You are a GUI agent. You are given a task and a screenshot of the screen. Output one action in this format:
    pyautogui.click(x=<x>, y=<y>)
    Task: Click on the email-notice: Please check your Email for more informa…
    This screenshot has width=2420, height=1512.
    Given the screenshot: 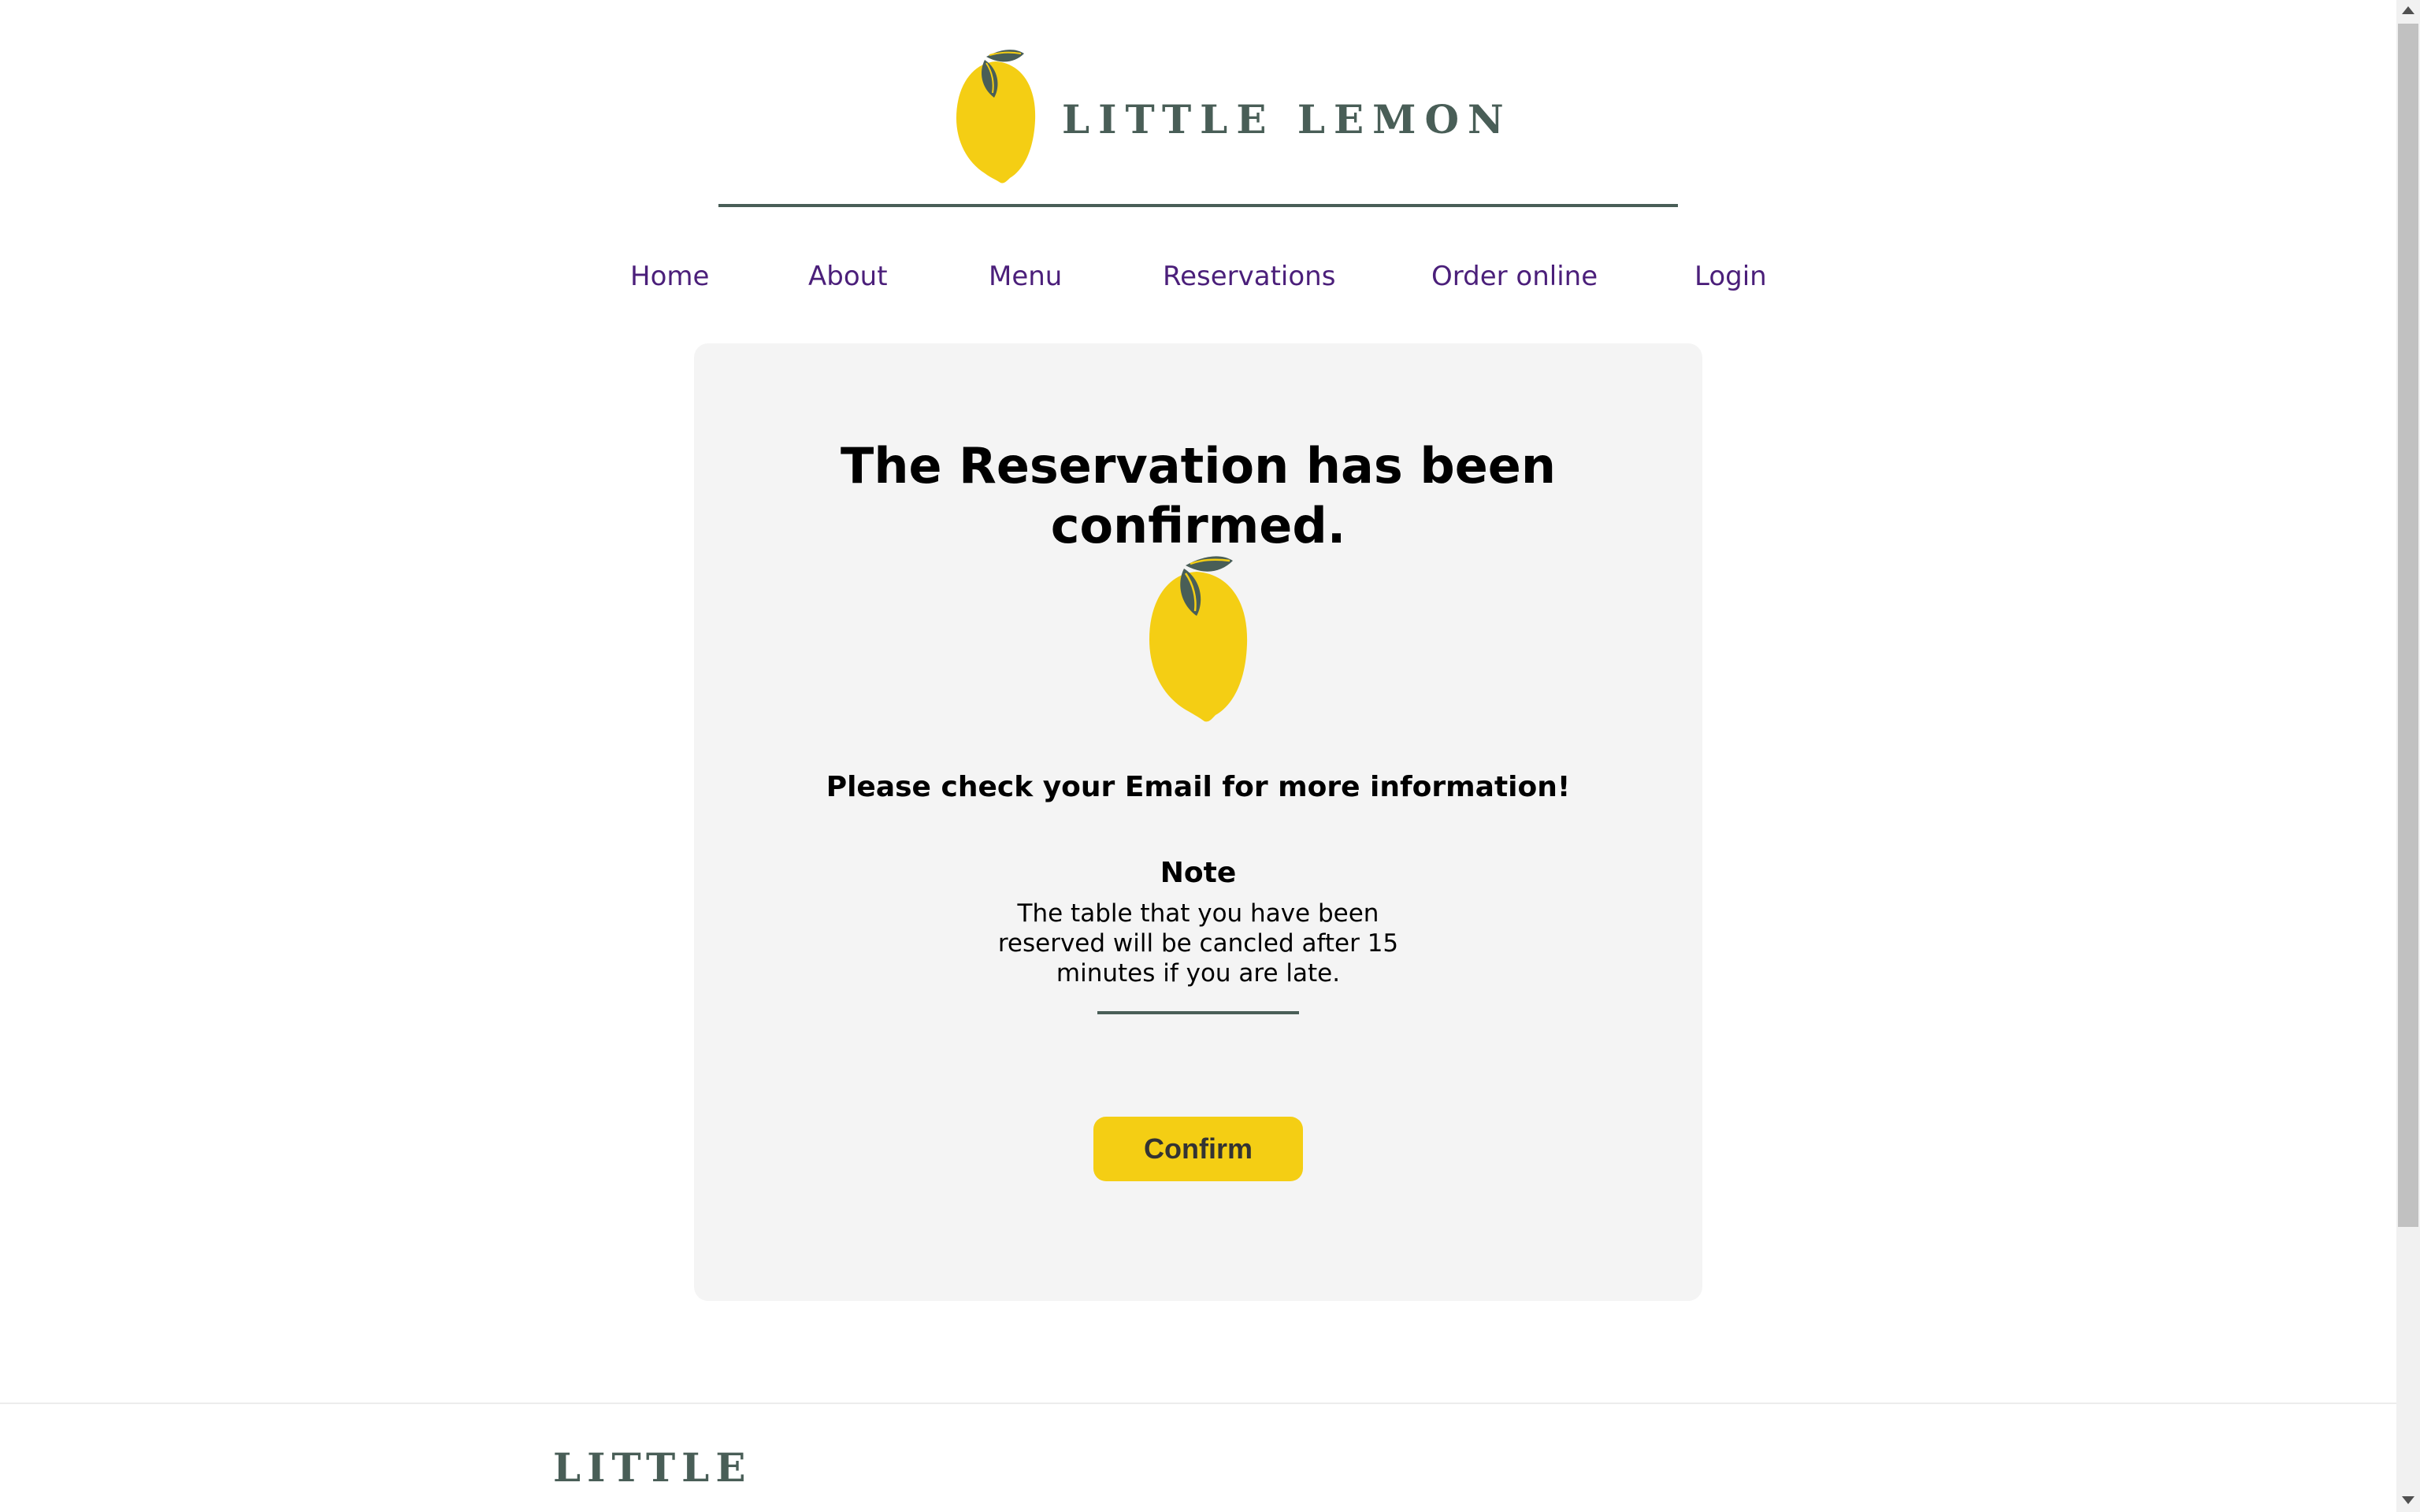 What is the action you would take?
    pyautogui.click(x=1198, y=787)
    